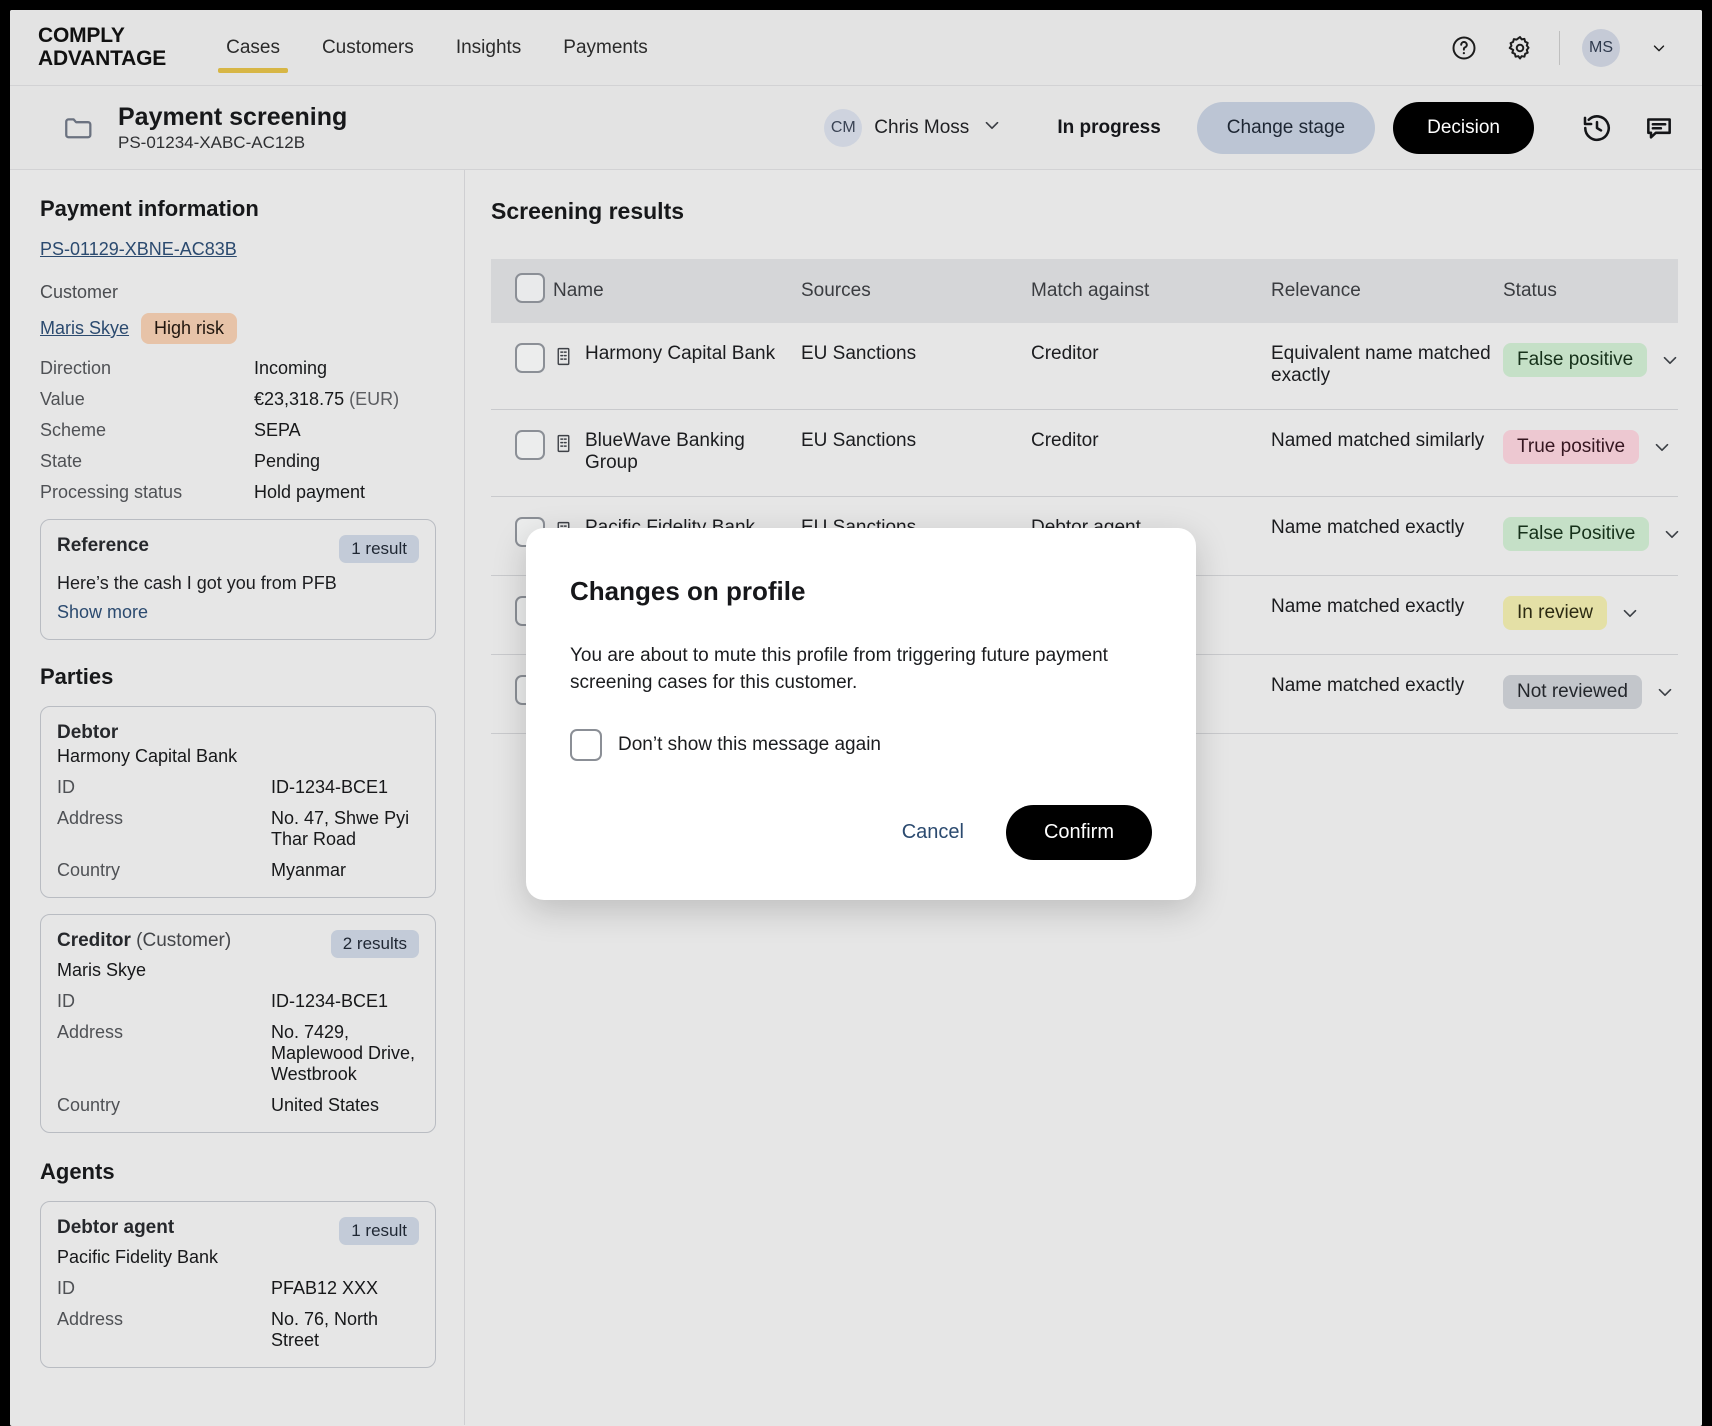  Describe the element at coordinates (861, 744) in the screenshot. I see `dont-show-again-row: Don’t show this message again` at that location.